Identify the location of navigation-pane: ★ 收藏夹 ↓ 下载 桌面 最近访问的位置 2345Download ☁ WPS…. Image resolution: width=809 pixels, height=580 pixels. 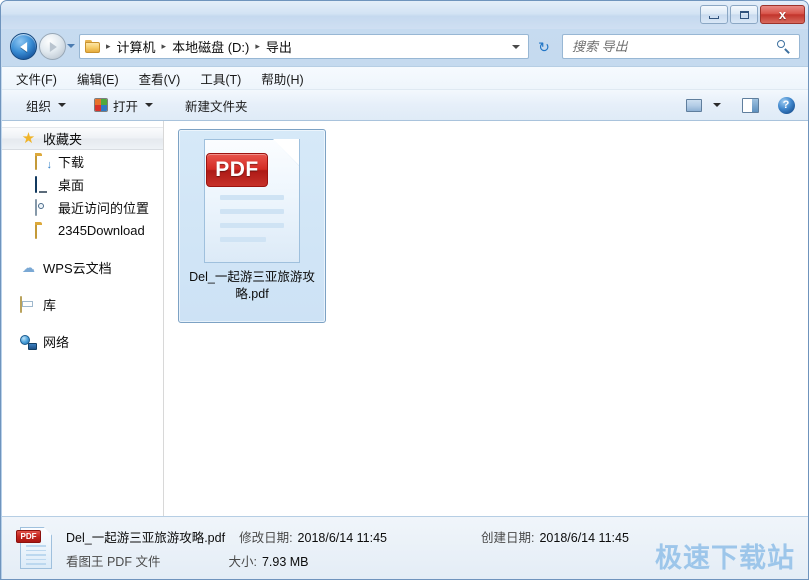
(83, 318).